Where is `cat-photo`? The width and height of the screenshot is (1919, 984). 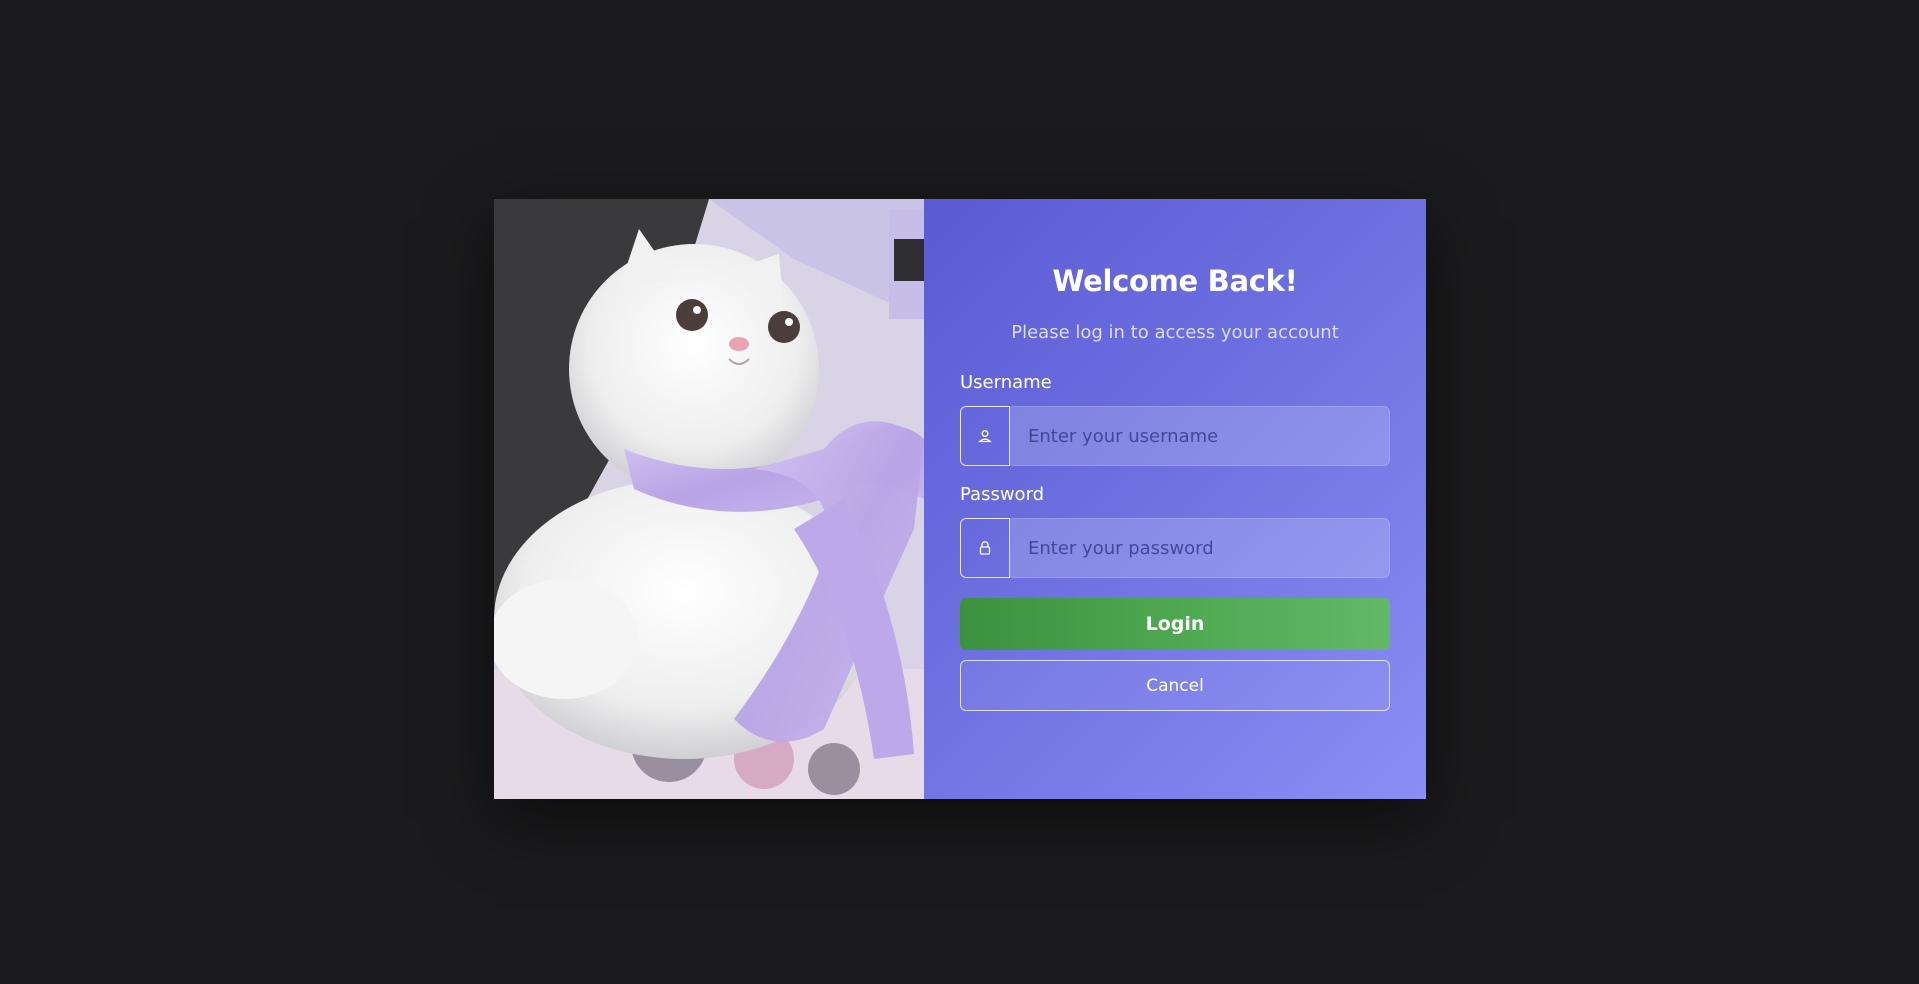 cat-photo is located at coordinates (709, 499).